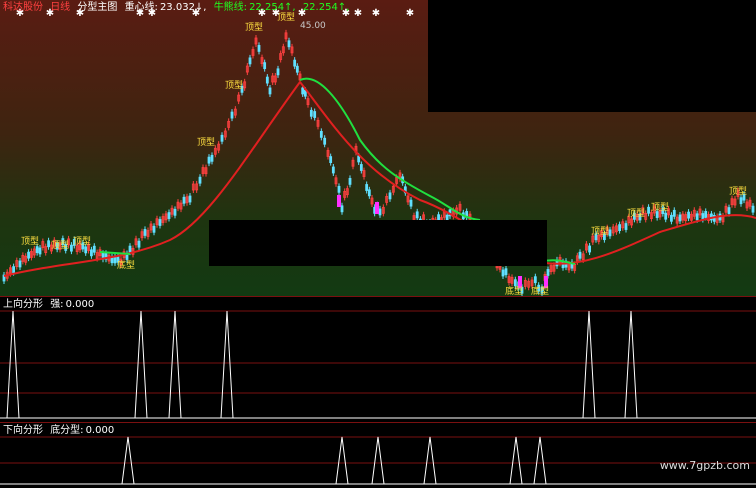 This screenshot has width=756, height=488. What do you see at coordinates (100, 430) in the screenshot?
I see `sub2-value: 0.000` at bounding box center [100, 430].